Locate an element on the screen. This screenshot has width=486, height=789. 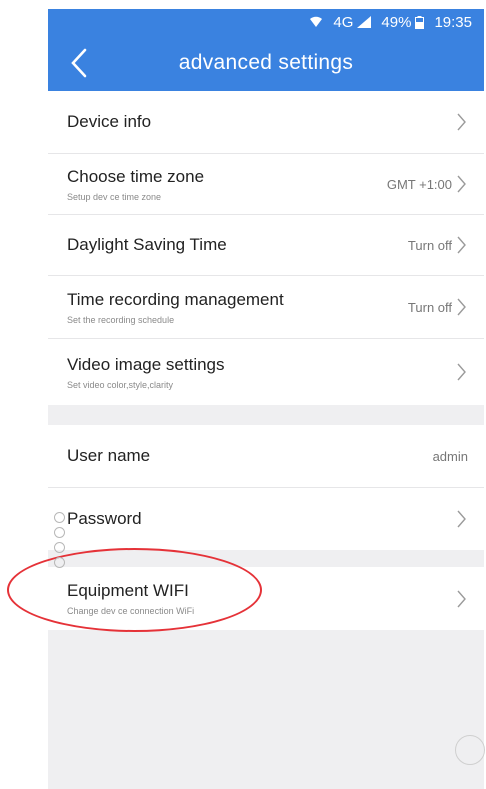
row-daylight-saving: Daylight Saving Time Turn off is located at coordinates (266, 245).